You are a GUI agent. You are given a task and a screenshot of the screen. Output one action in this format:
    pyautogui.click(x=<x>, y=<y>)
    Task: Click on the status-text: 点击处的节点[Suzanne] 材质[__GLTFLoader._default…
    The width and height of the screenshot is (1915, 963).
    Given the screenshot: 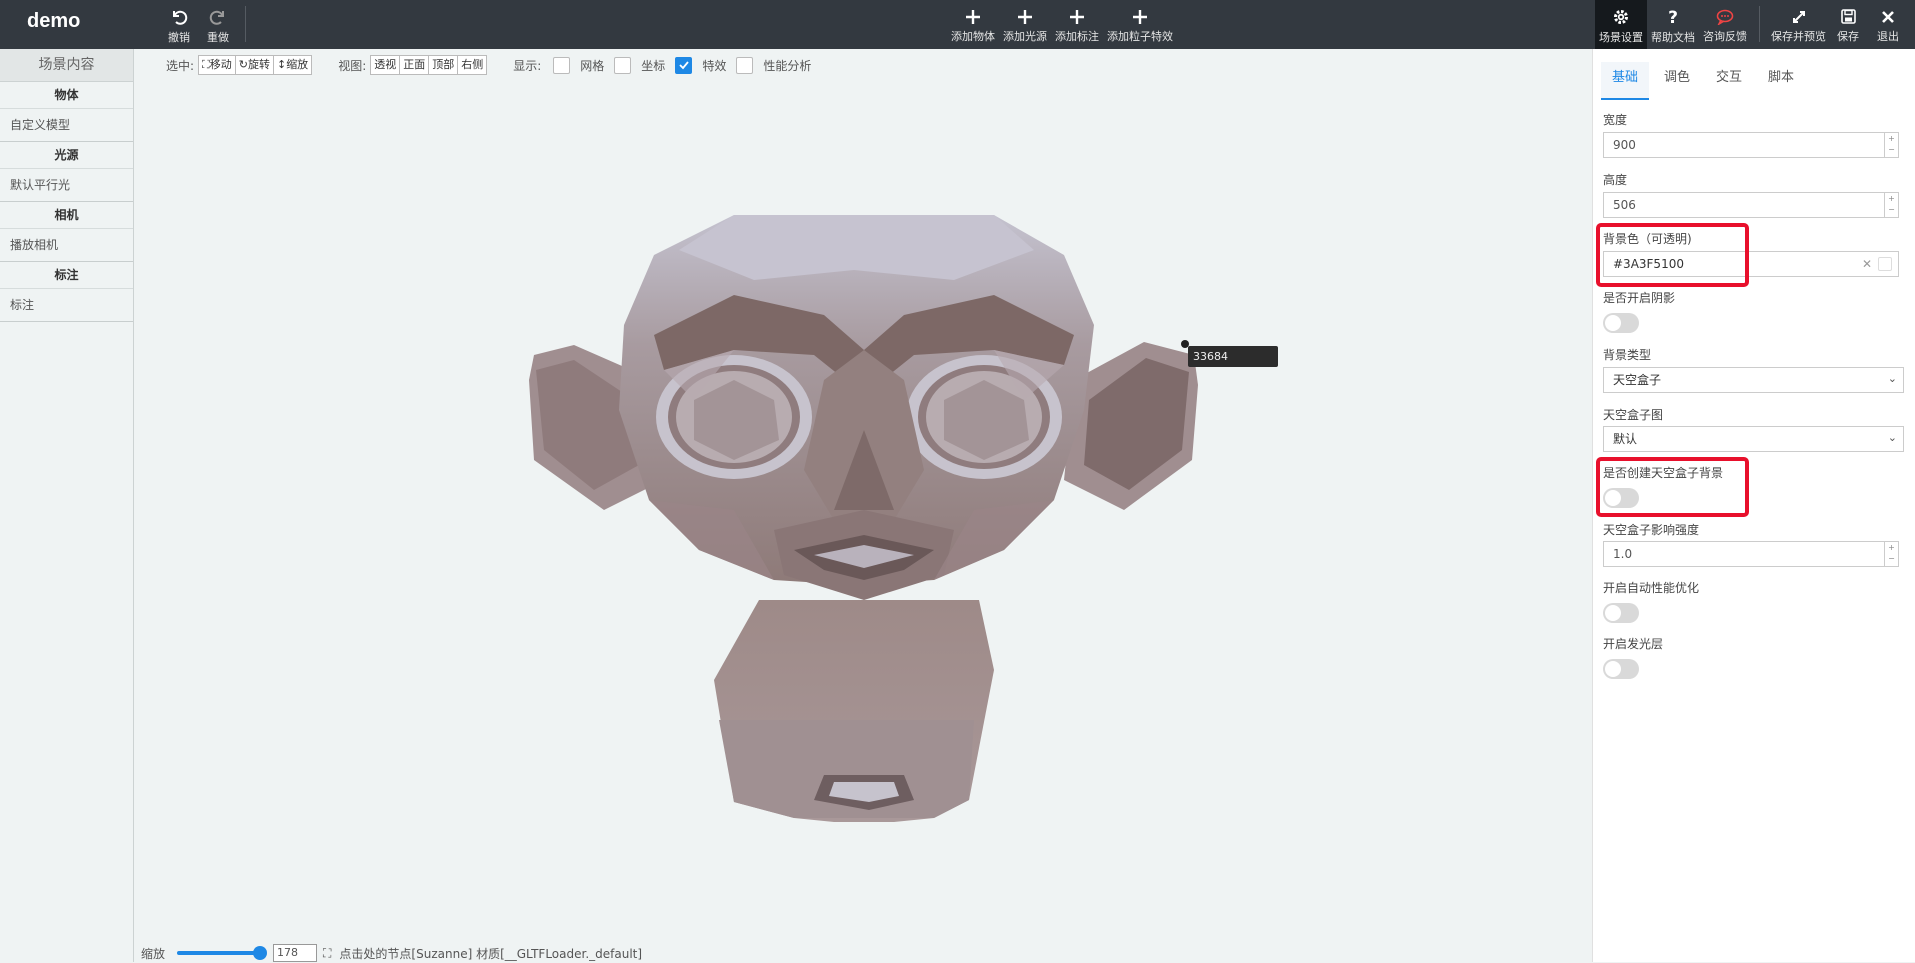 What is the action you would take?
    pyautogui.click(x=491, y=953)
    